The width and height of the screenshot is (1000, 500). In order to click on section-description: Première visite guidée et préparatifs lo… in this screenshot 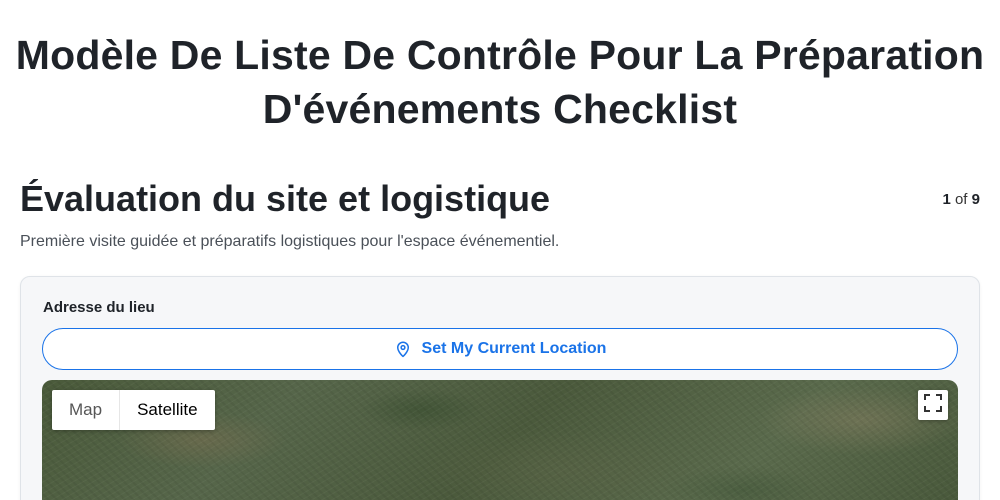, I will do `click(290, 241)`.